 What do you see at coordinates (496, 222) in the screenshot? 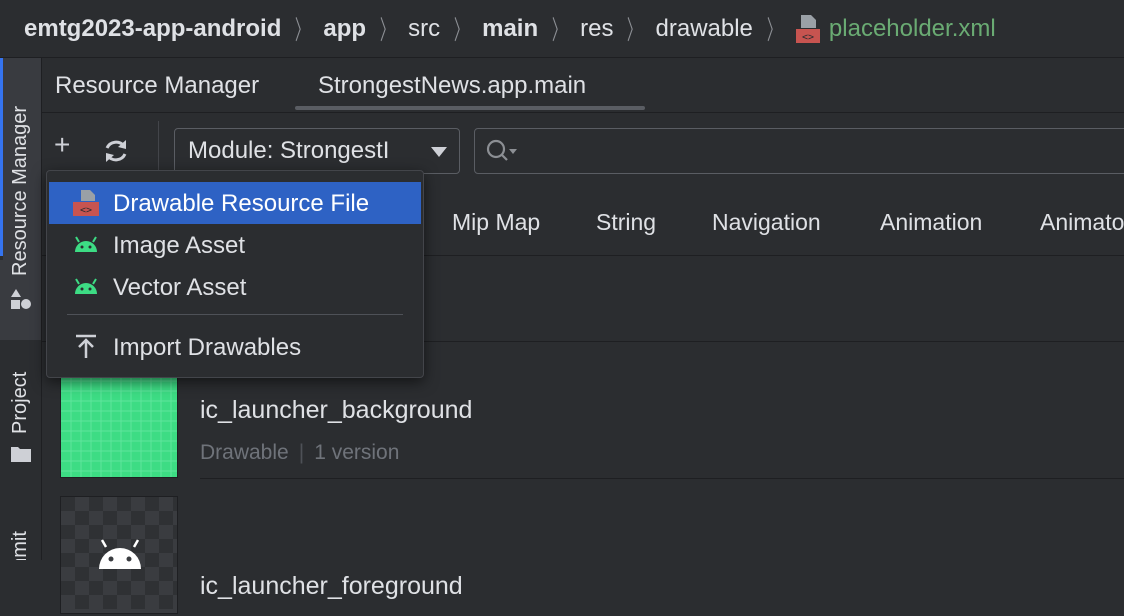
I see `tab-mip-map: Mip Map` at bounding box center [496, 222].